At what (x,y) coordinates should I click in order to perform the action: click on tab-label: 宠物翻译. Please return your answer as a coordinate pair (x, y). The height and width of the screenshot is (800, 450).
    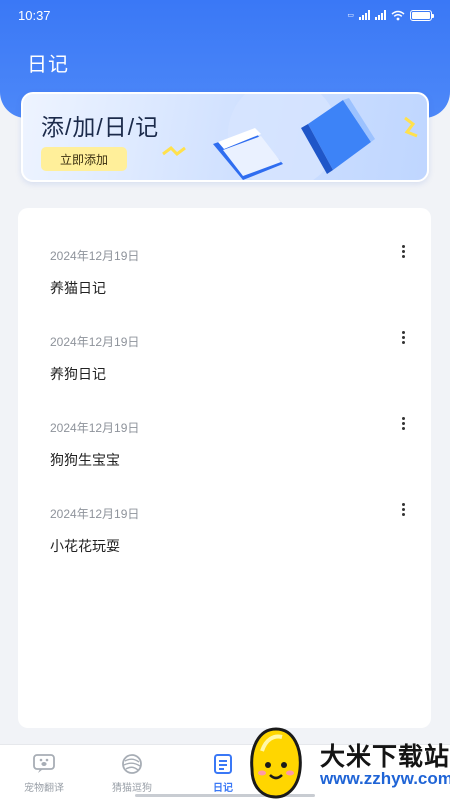
    Looking at the image, I should click on (44, 788).